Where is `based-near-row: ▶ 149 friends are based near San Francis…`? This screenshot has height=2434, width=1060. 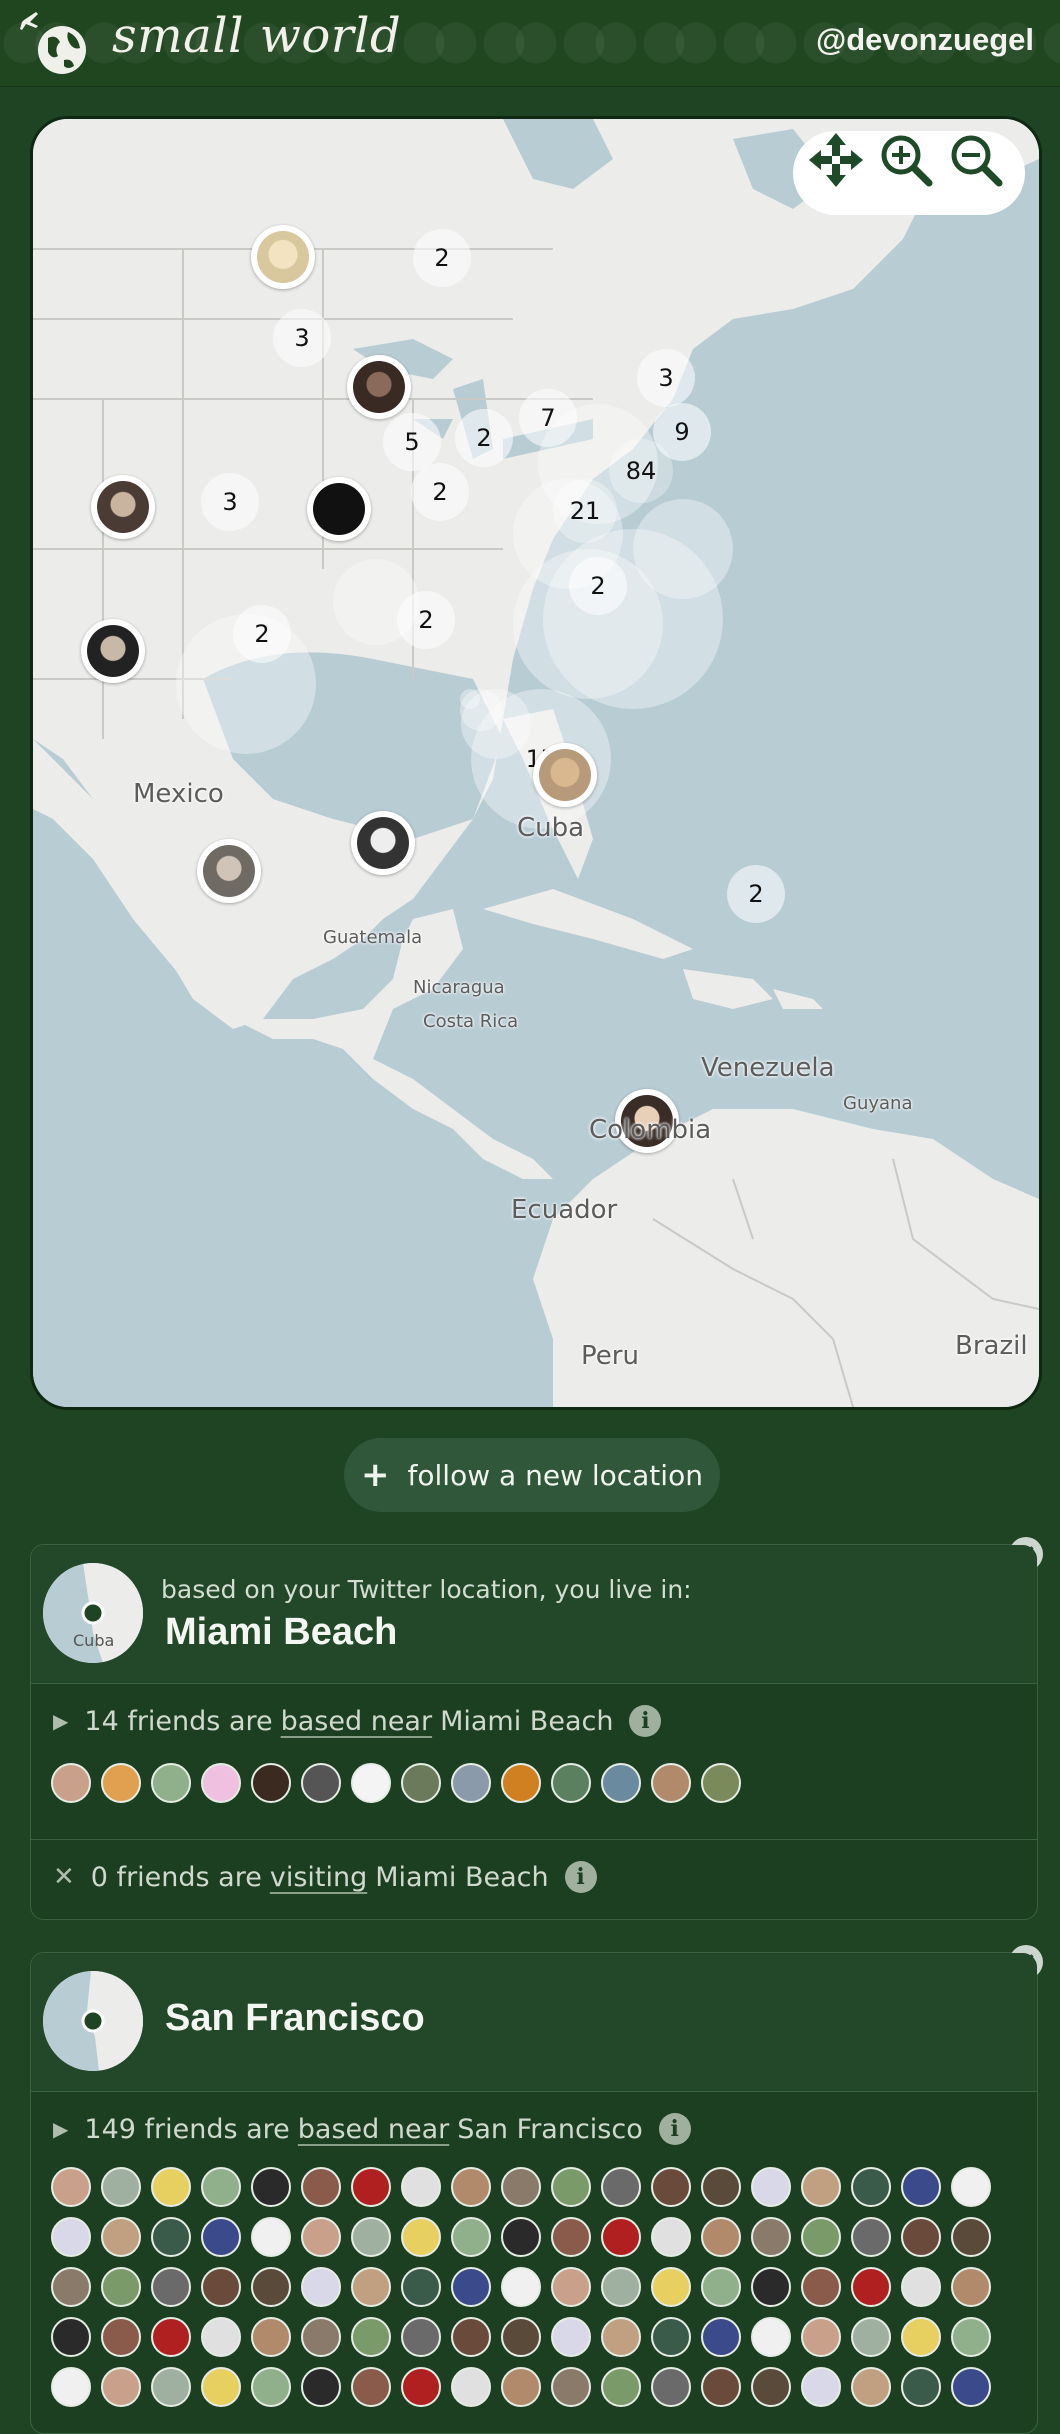 based-near-row: ▶ 149 friends are based near San Francis… is located at coordinates (372, 2129).